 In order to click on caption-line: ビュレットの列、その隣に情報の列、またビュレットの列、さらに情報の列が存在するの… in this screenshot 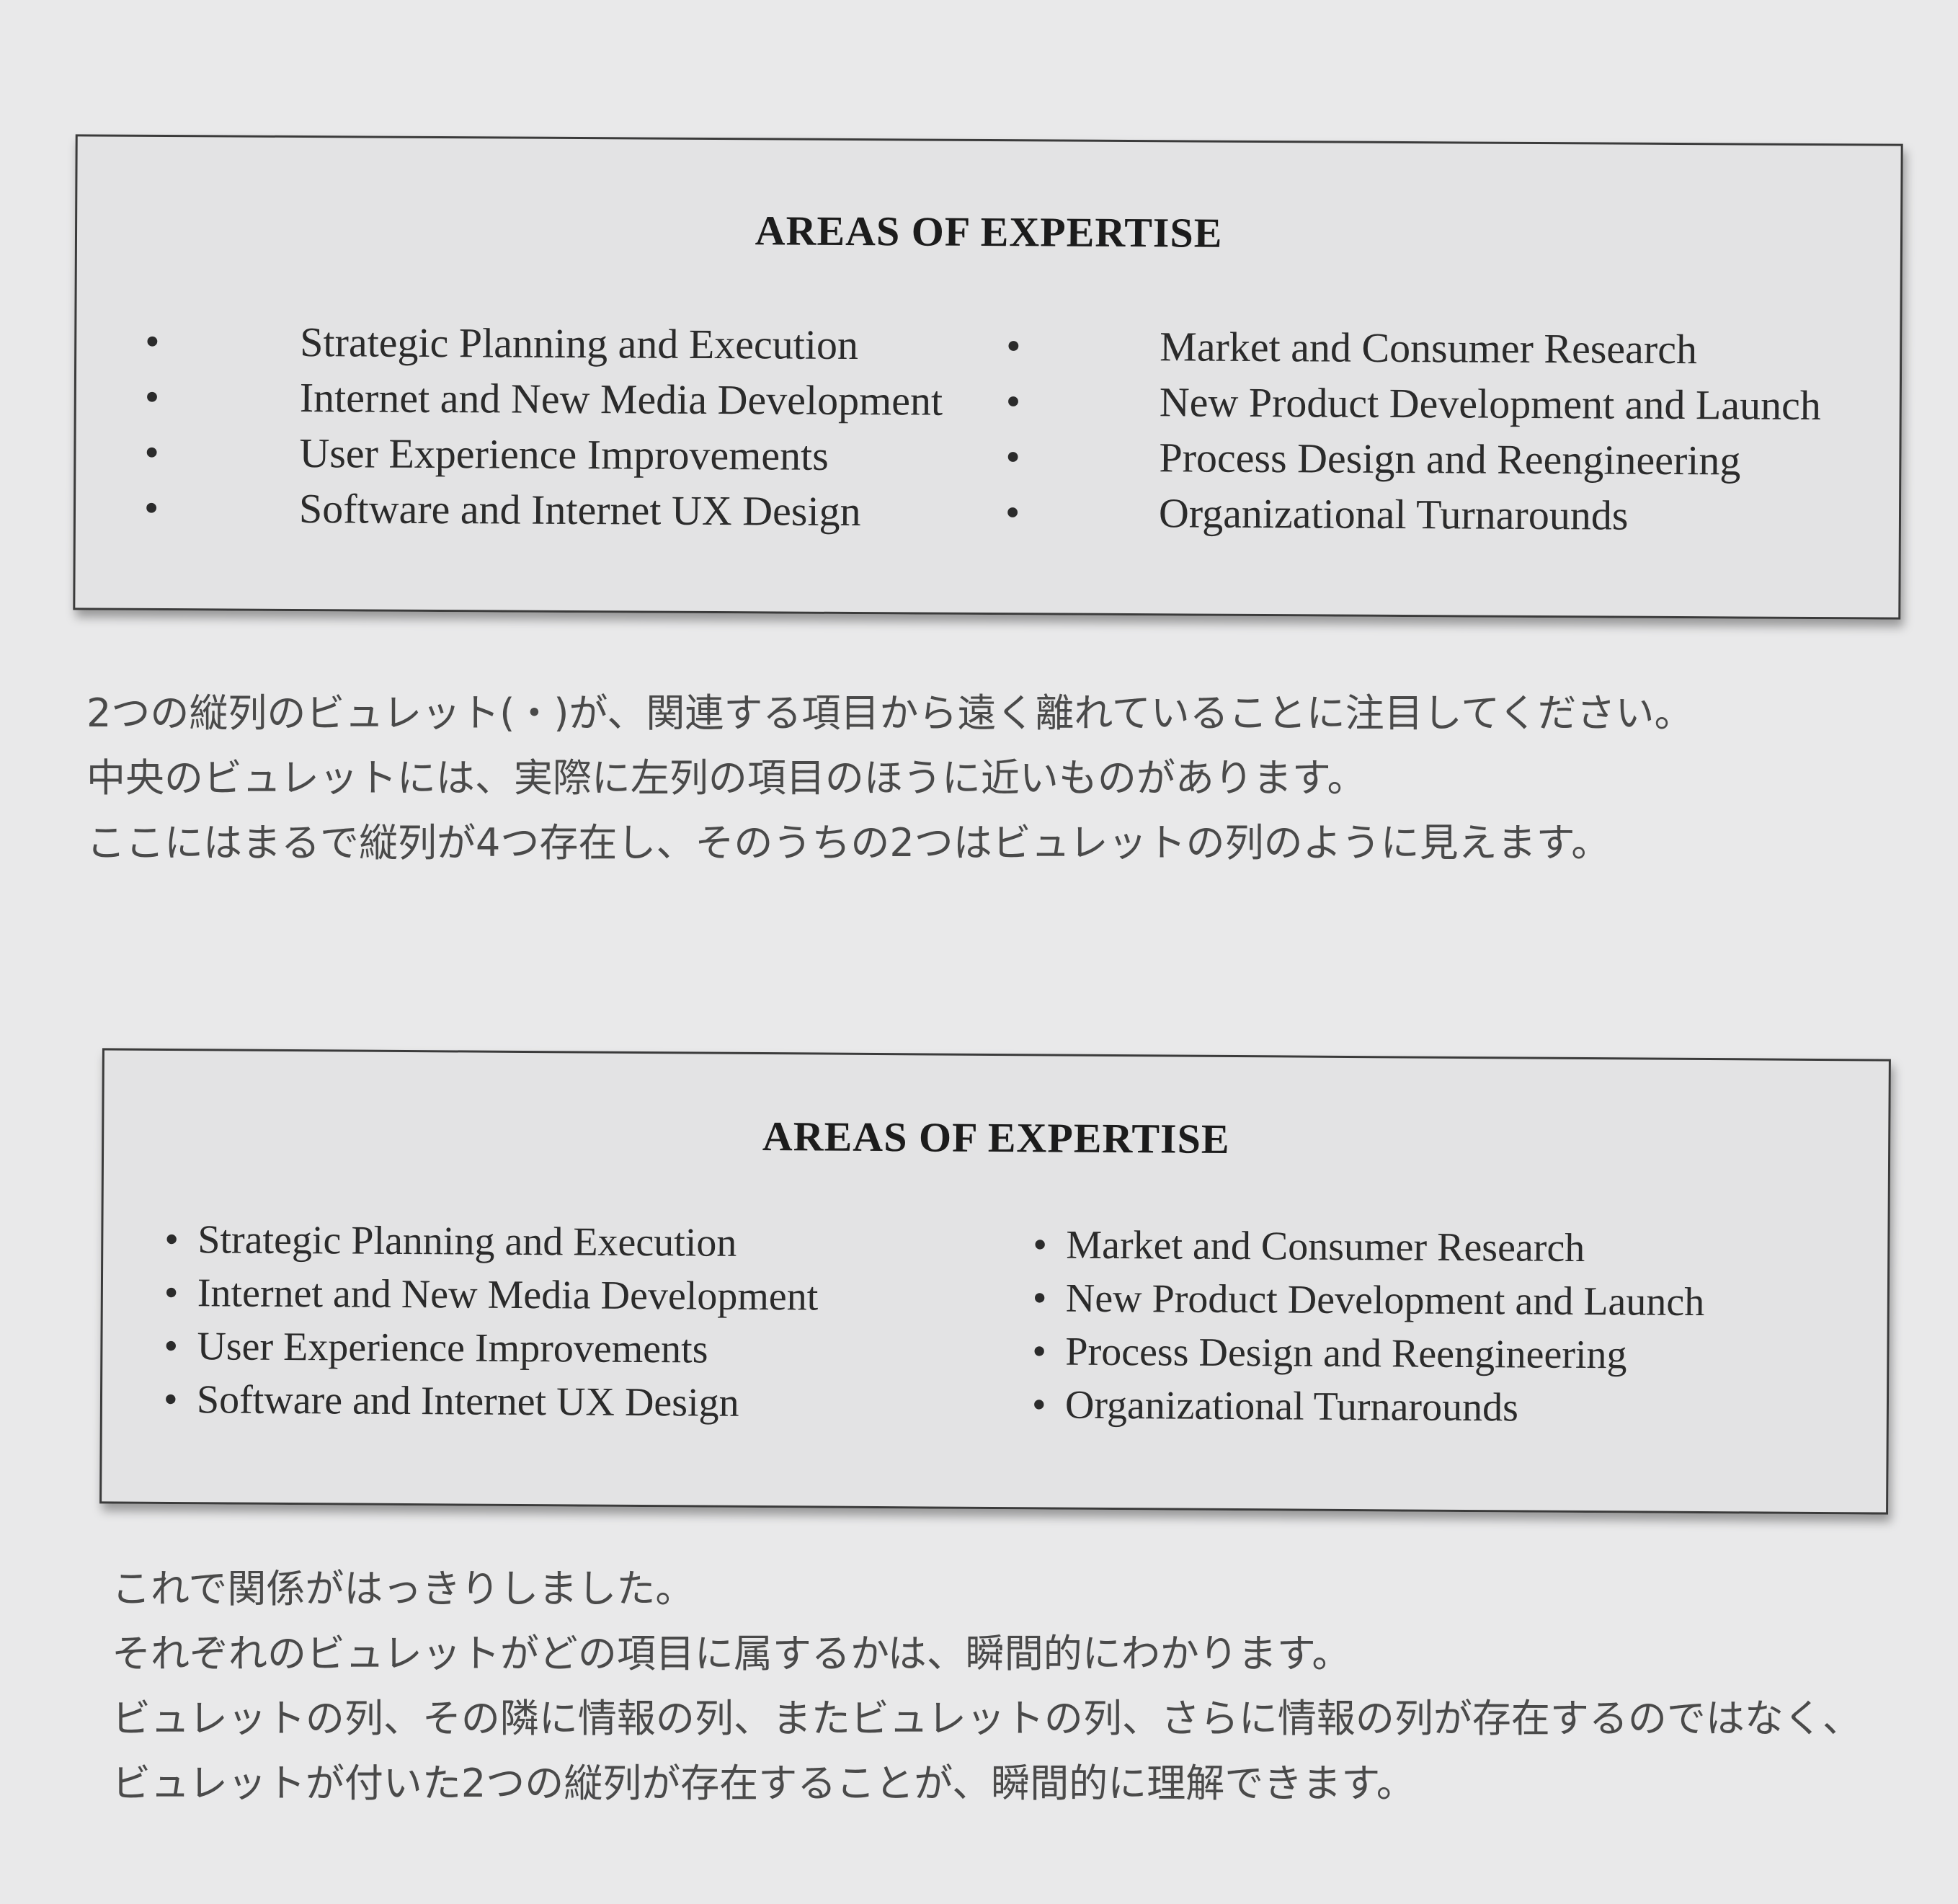, I will do `click(986, 1718)`.